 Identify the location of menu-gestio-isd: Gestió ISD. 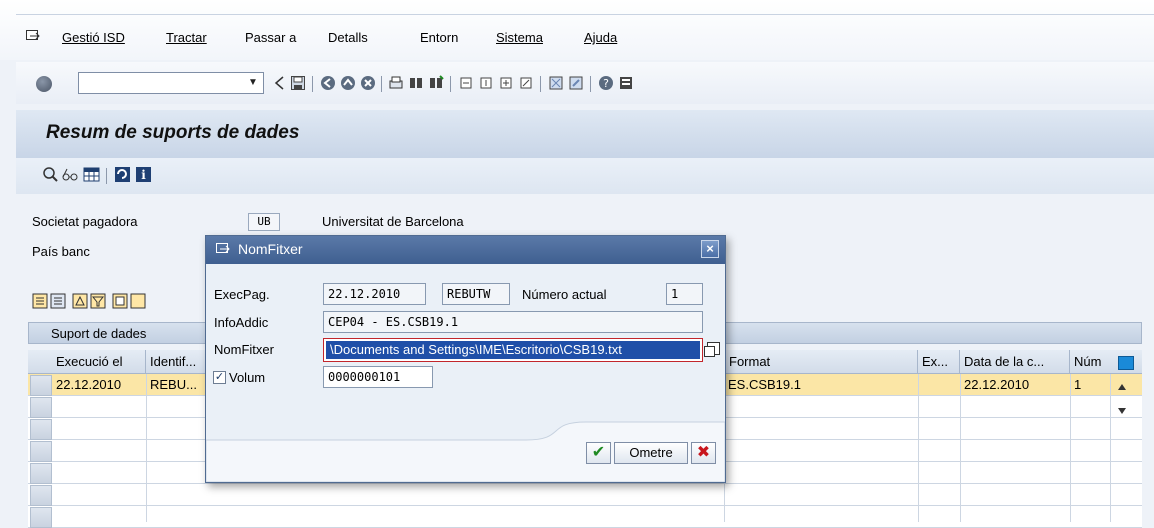
(93, 37).